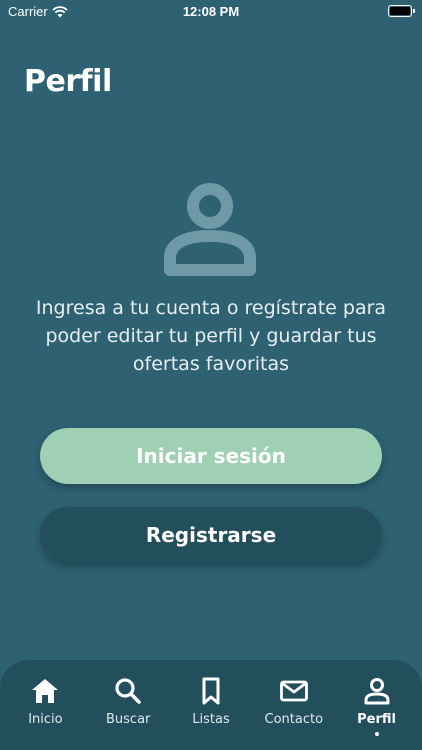  I want to click on tab-label: Contacto, so click(294, 719).